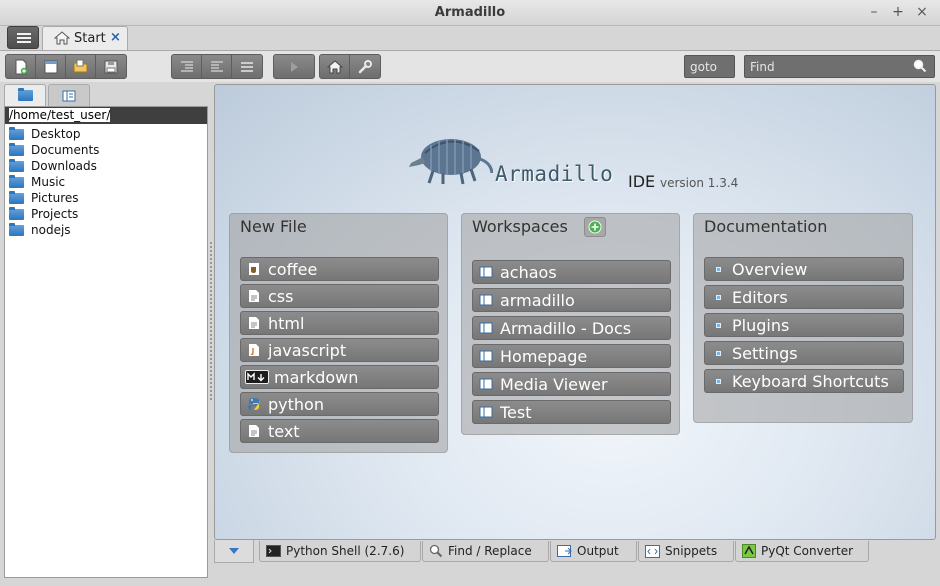 The width and height of the screenshot is (940, 586). Describe the element at coordinates (339, 404) in the screenshot. I see `new-python-button: python` at that location.